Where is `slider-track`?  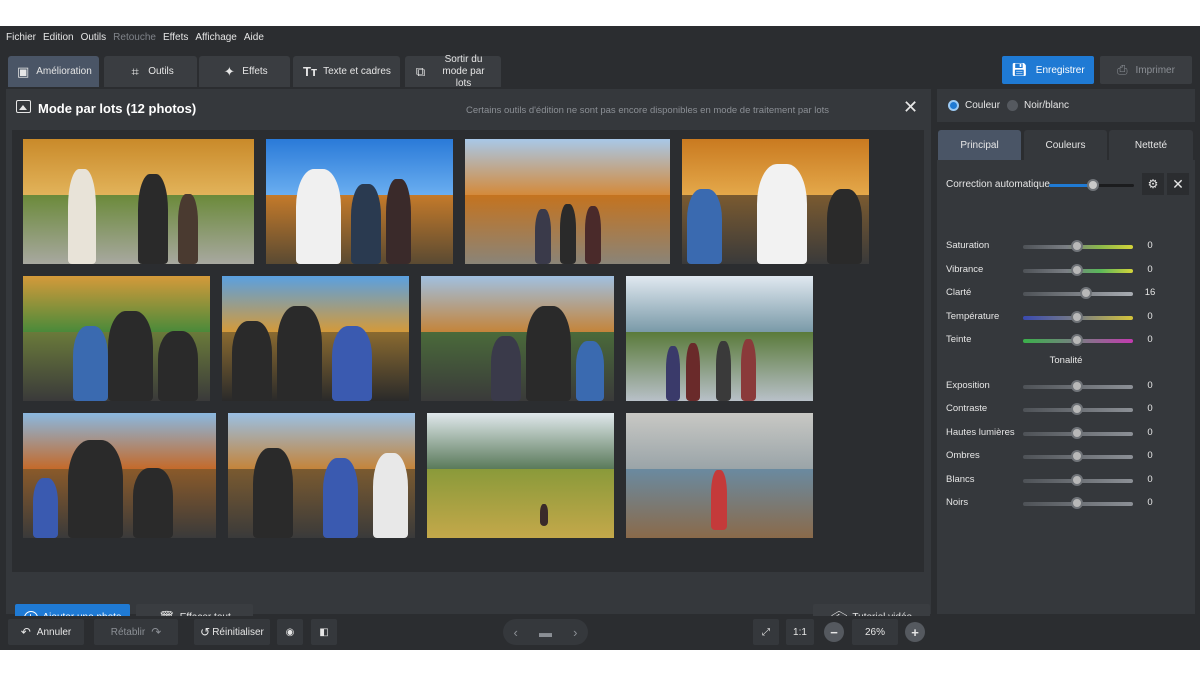 slider-track is located at coordinates (1078, 294).